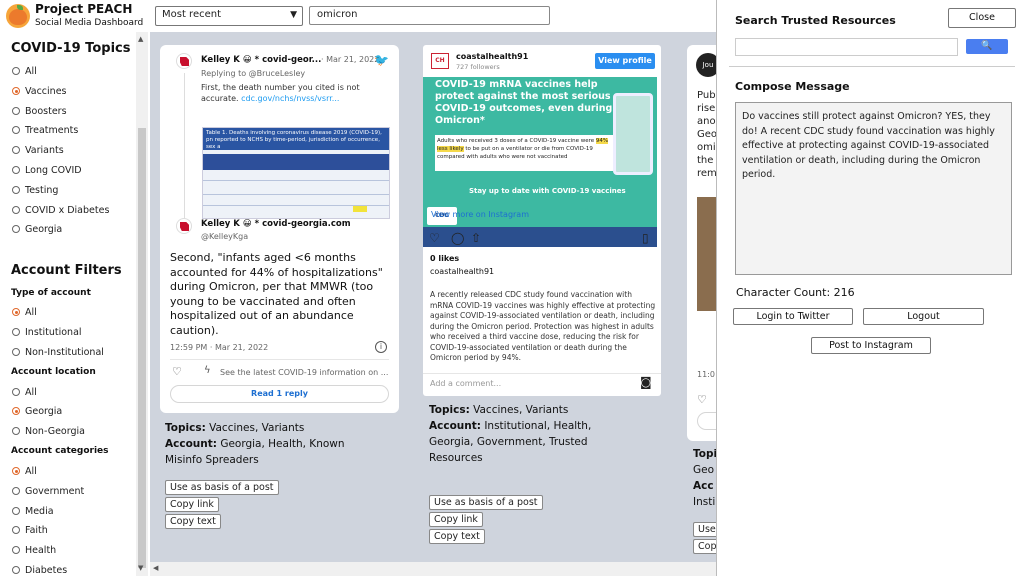 The width and height of the screenshot is (1024, 576). Describe the element at coordinates (60, 210) in the screenshot. I see `topic-option-covid-diabetes: COVID x Diabetes` at that location.